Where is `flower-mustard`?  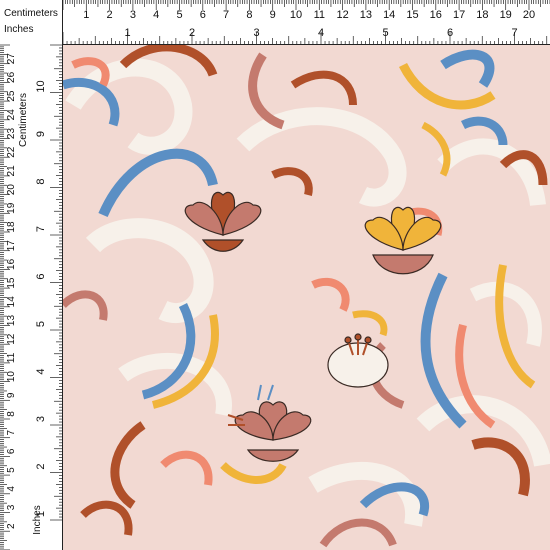 flower-mustard is located at coordinates (403, 240).